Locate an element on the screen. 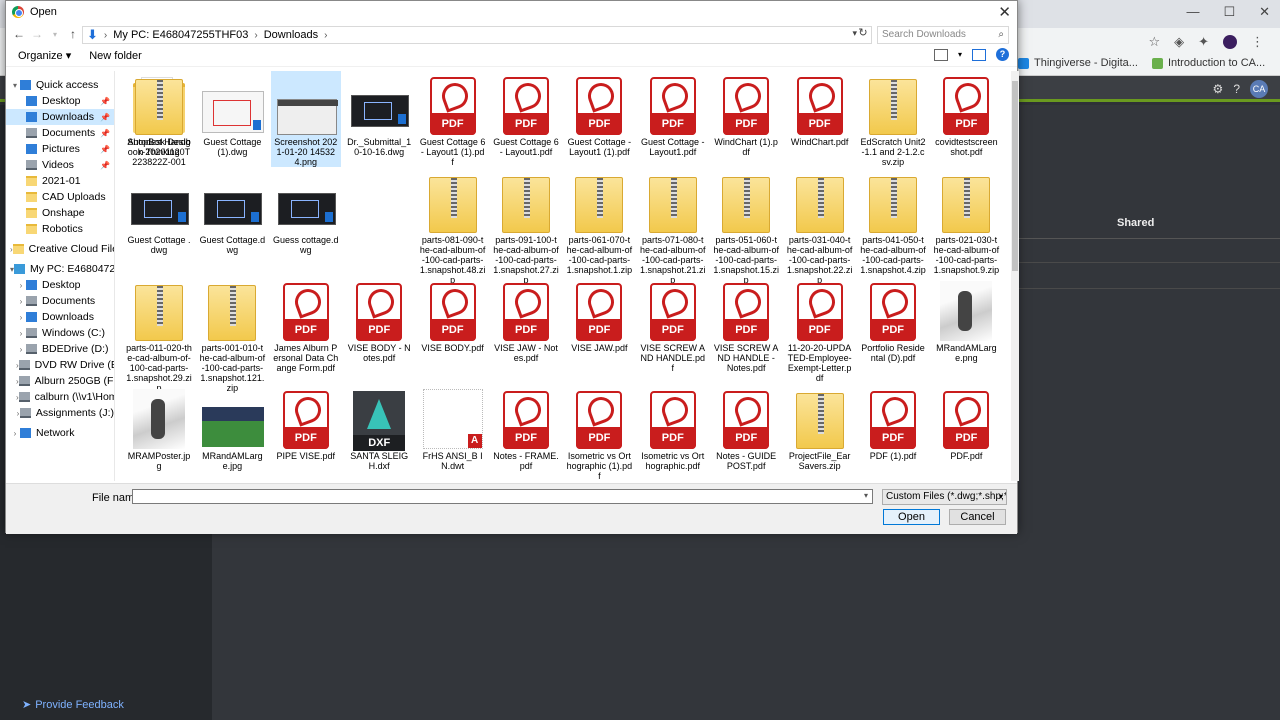 The image size is (1280, 720). file-tile: PDF Guest Cottage 6 - Layout1 (1).pdf is located at coordinates (453, 119).